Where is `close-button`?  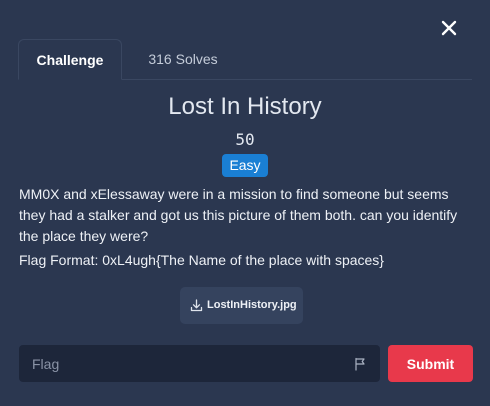 close-button is located at coordinates (449, 28).